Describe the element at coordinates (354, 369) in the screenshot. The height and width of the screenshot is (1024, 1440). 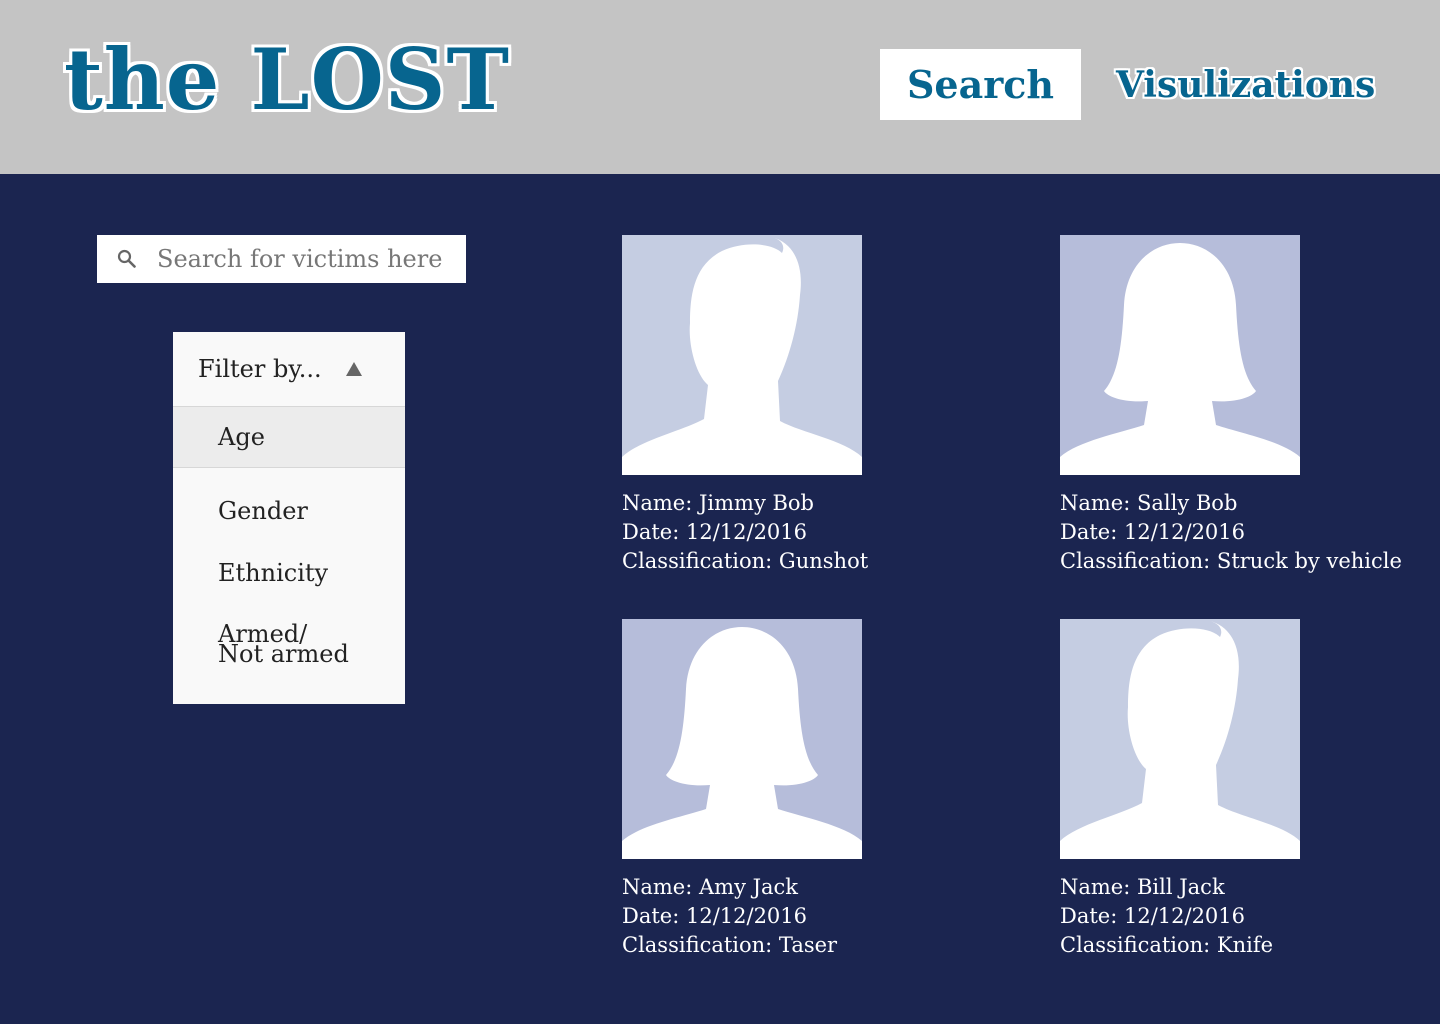
I see `triangle-up-icon` at that location.